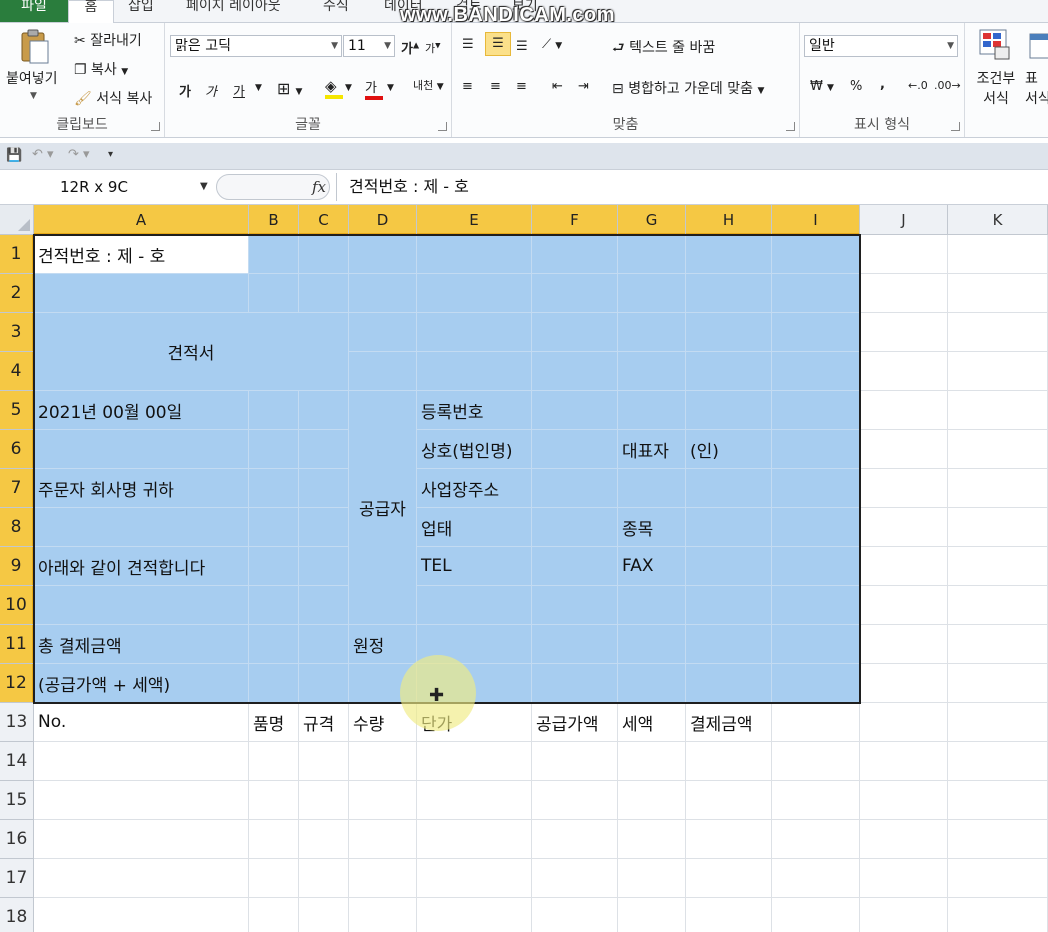  Describe the element at coordinates (17, 761) in the screenshot. I see `row-header-14: 14` at that location.